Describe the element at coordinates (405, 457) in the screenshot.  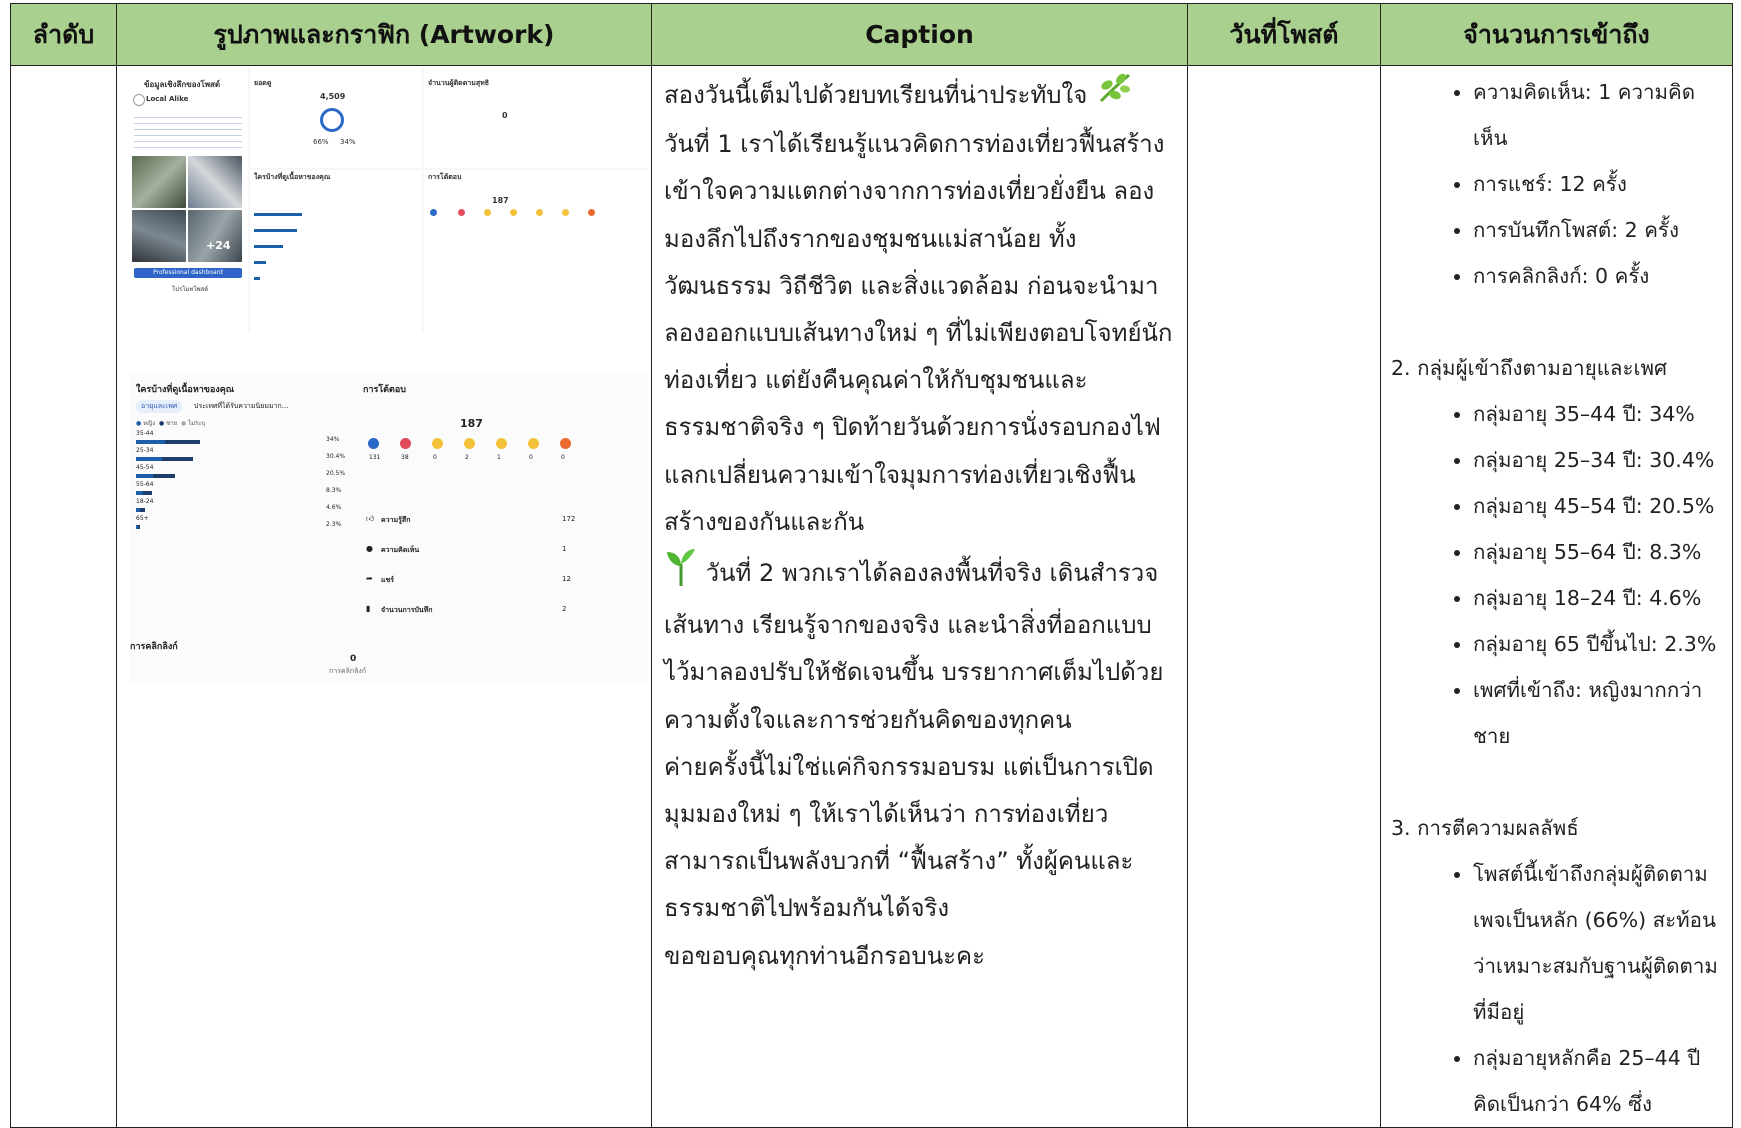
I see `reaction-count: 38` at that location.